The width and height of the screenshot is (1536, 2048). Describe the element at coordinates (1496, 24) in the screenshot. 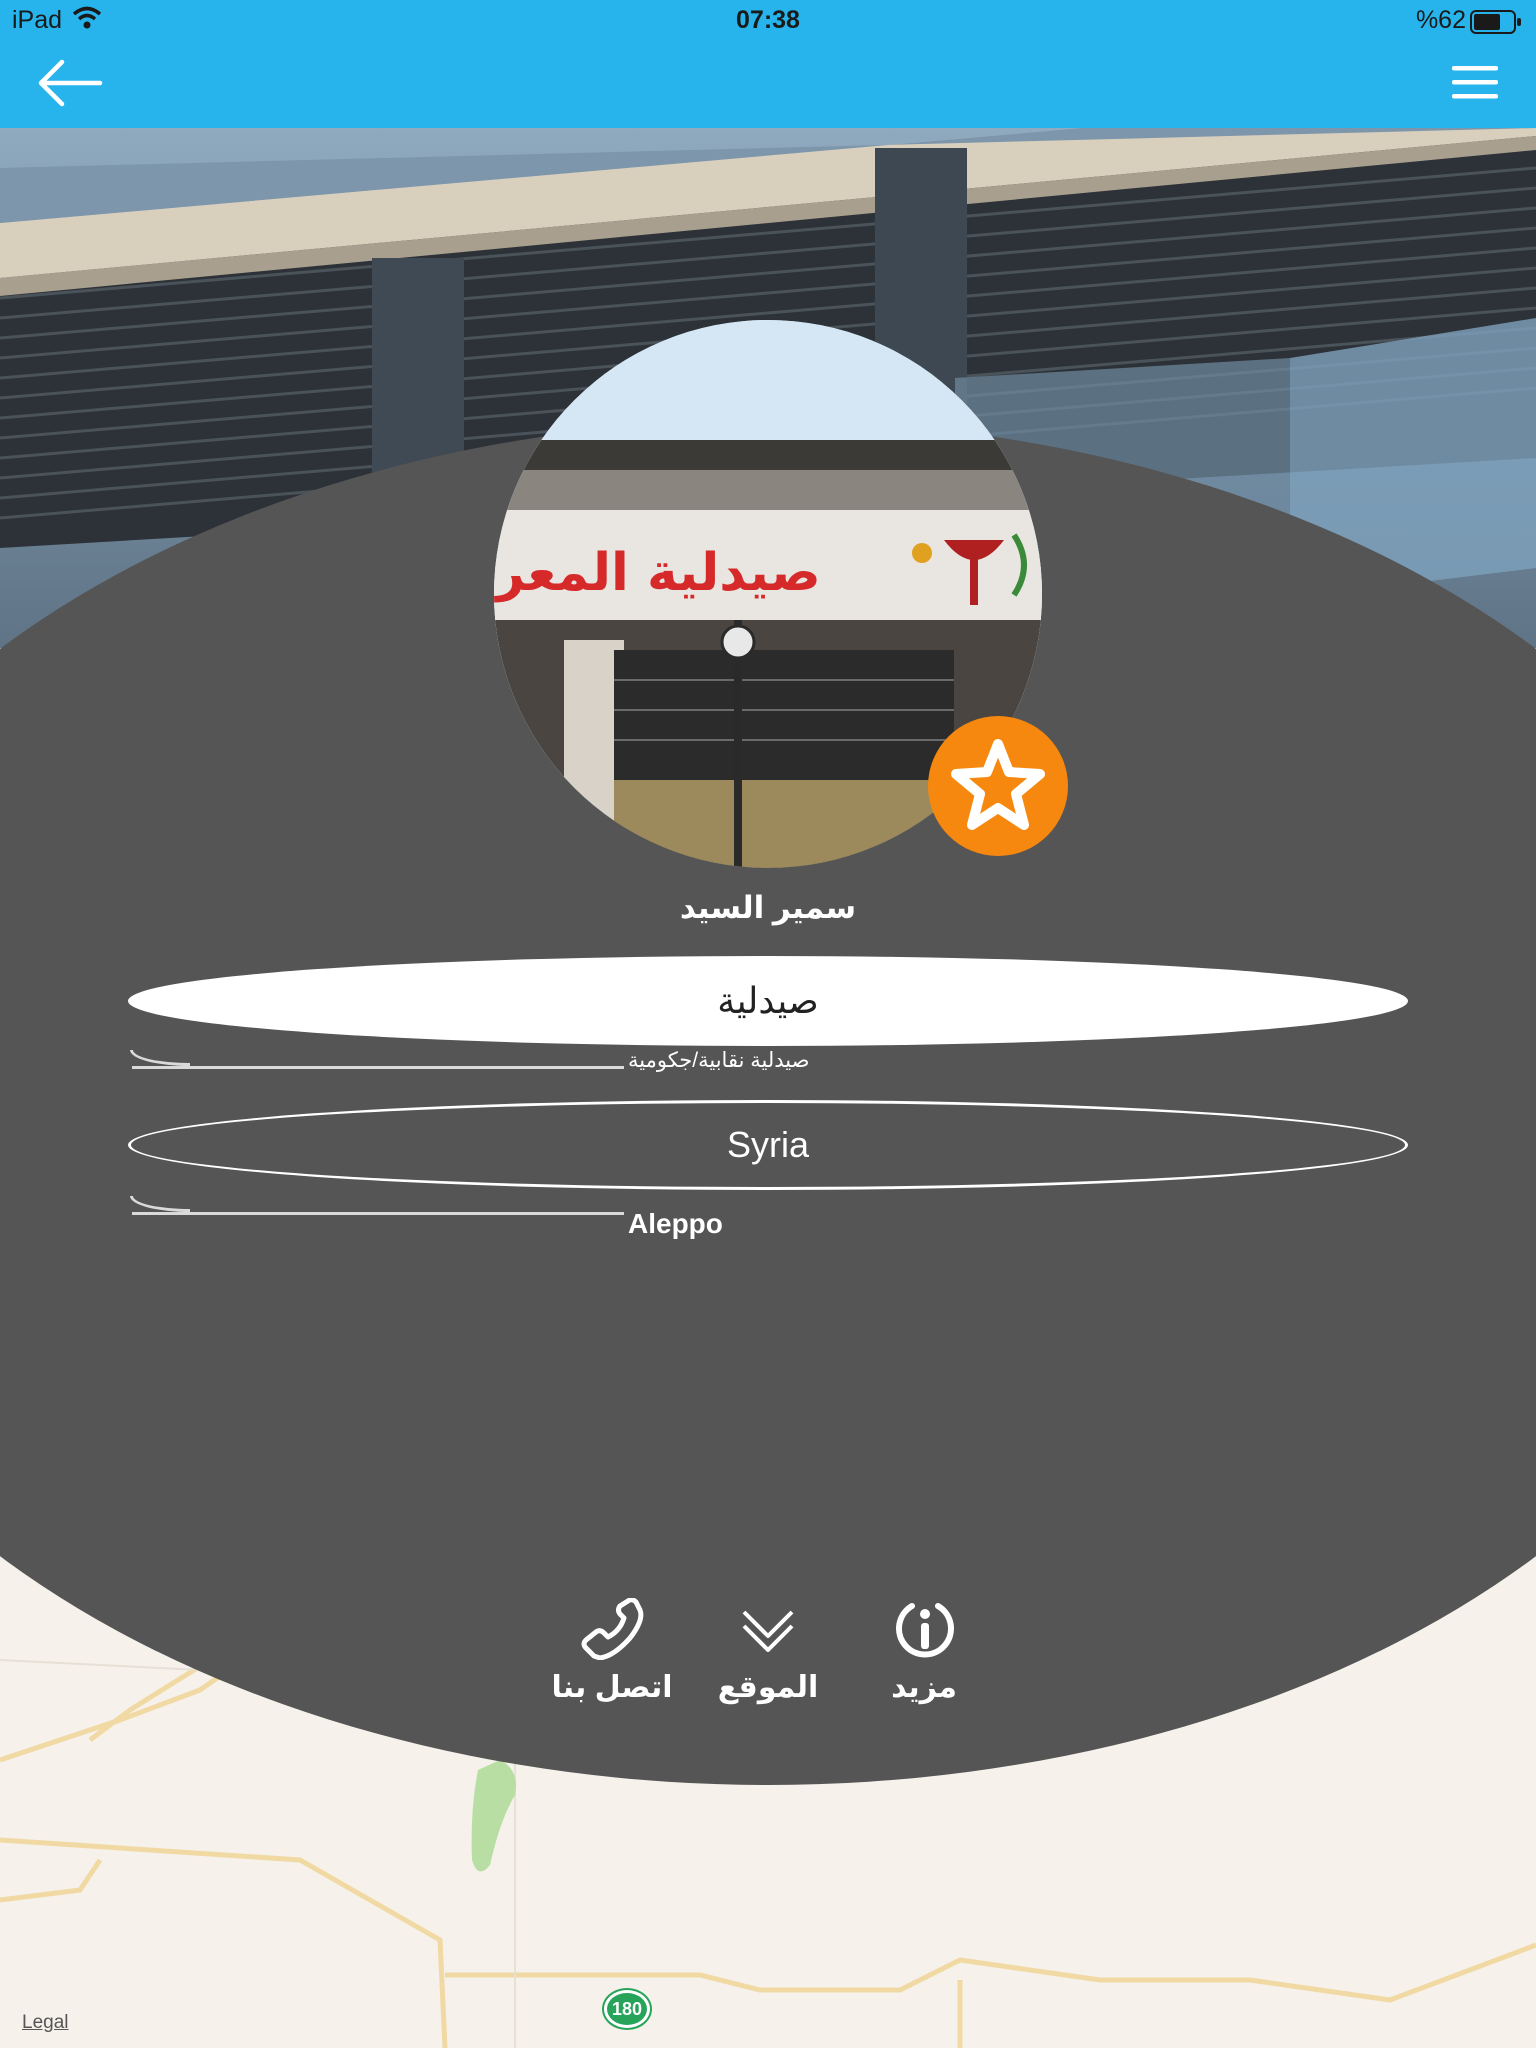

I see `battery-icon` at that location.